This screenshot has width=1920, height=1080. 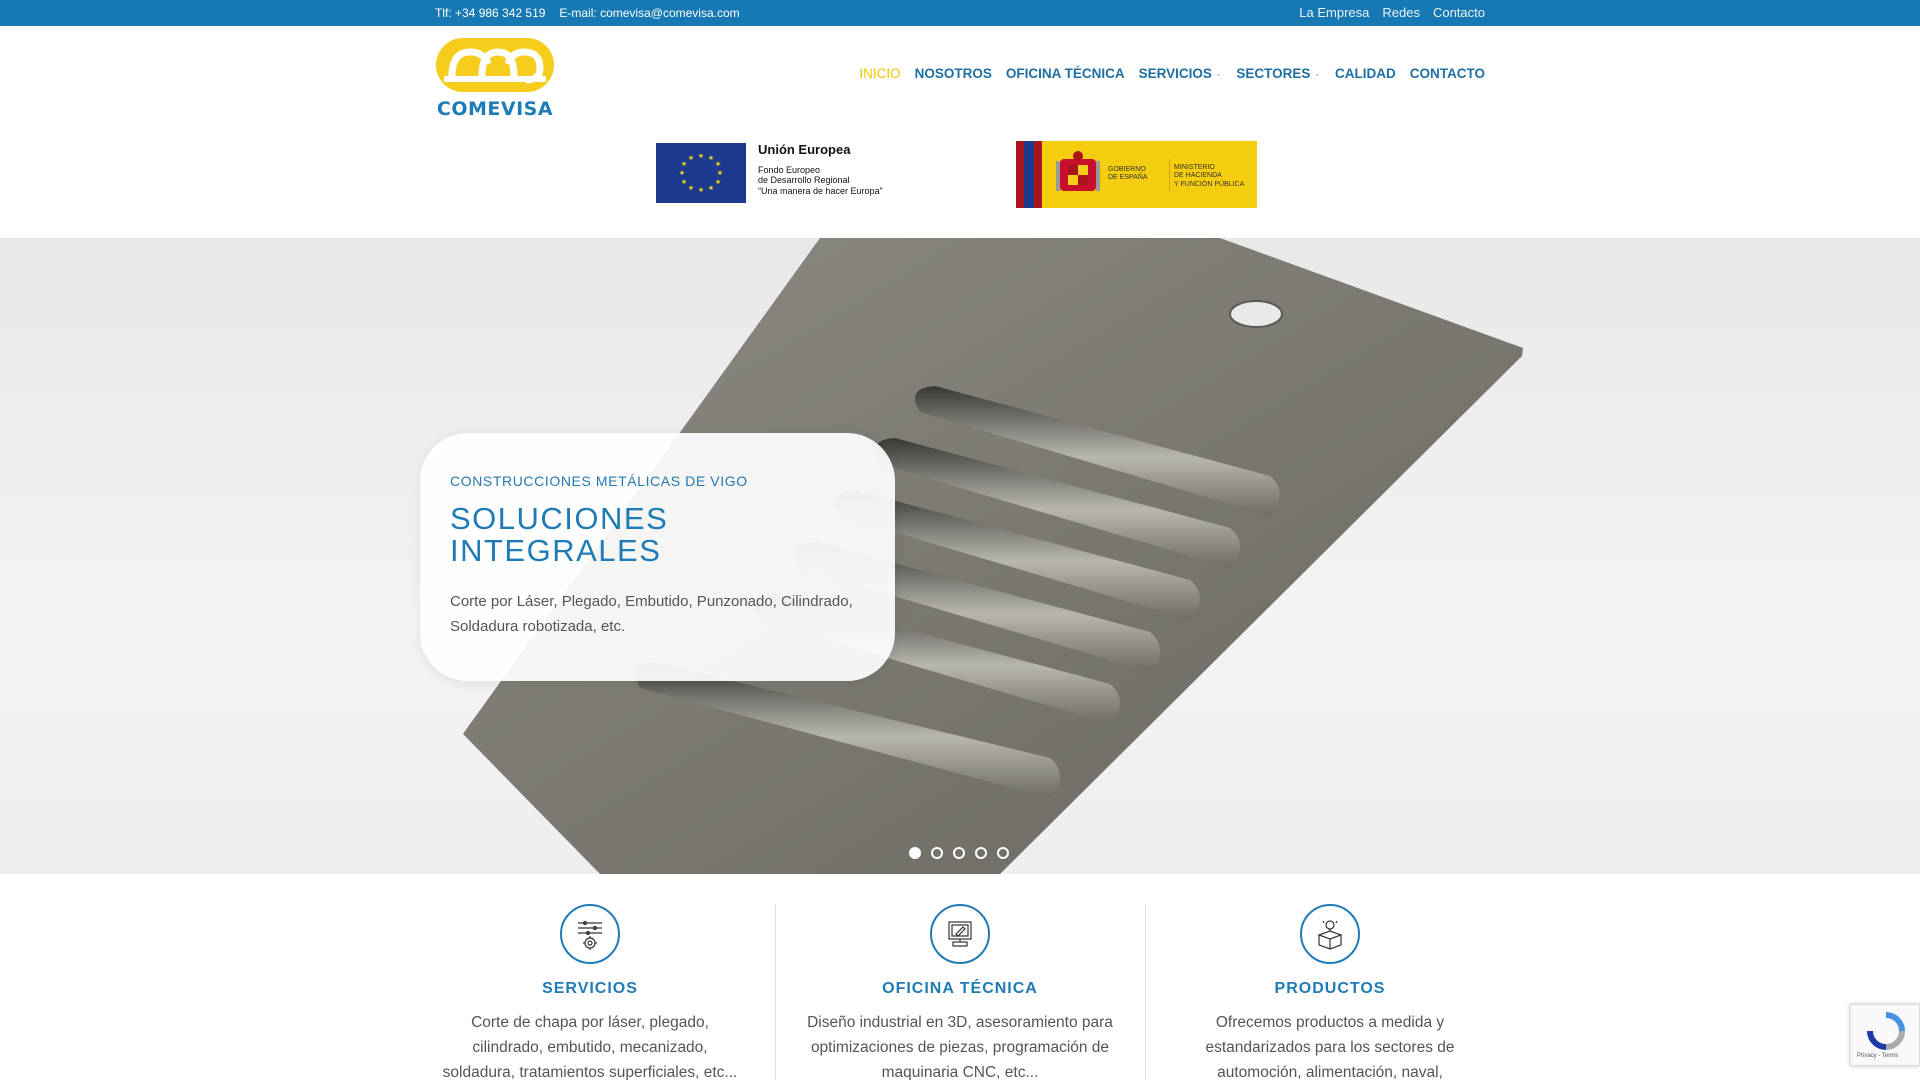 What do you see at coordinates (1330, 988) in the screenshot?
I see `feature-title: PRODUCTOS` at bounding box center [1330, 988].